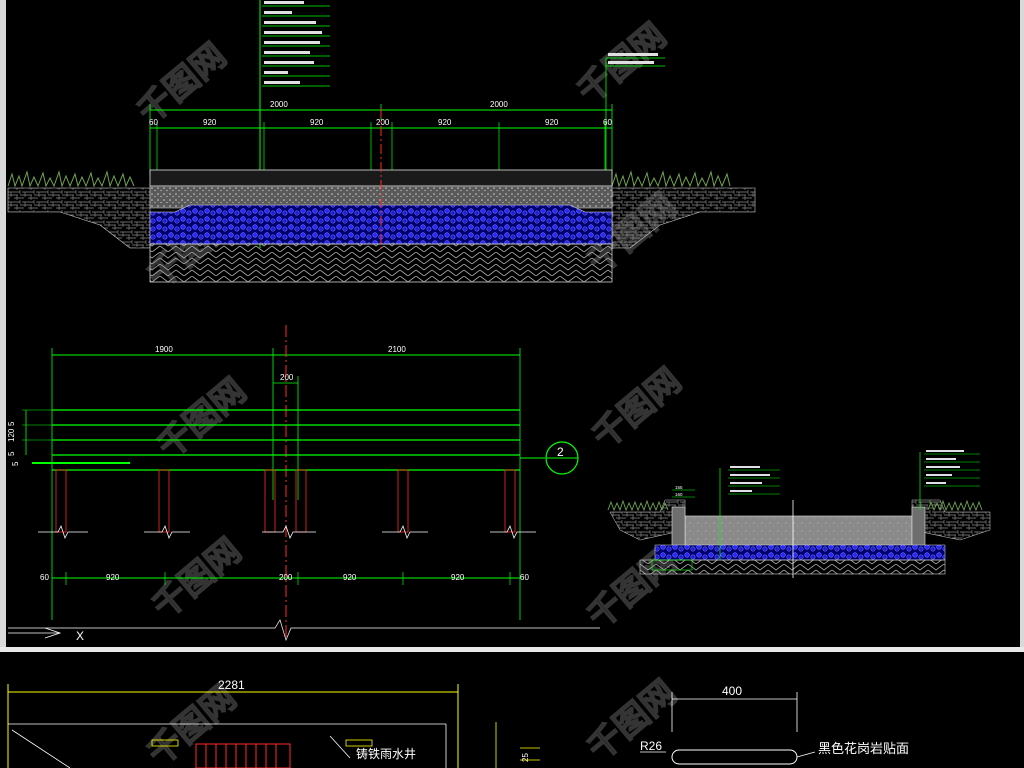 This screenshot has width=1024, height=768. What do you see at coordinates (679, 487) in the screenshot?
I see `dimension-label: 155` at bounding box center [679, 487].